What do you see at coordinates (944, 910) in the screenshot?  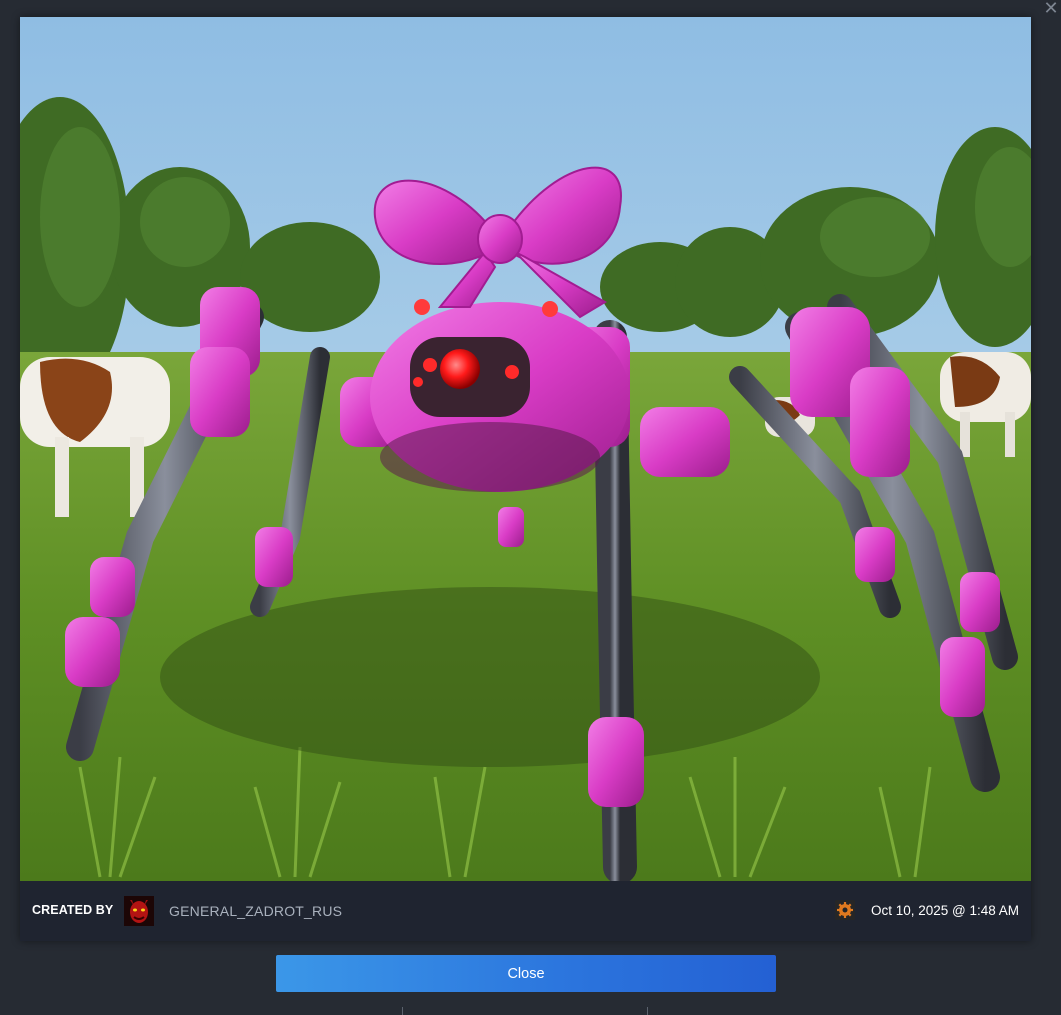 I see `screenshot-date: Oct 10, 2025 @ 1:48 AM` at bounding box center [944, 910].